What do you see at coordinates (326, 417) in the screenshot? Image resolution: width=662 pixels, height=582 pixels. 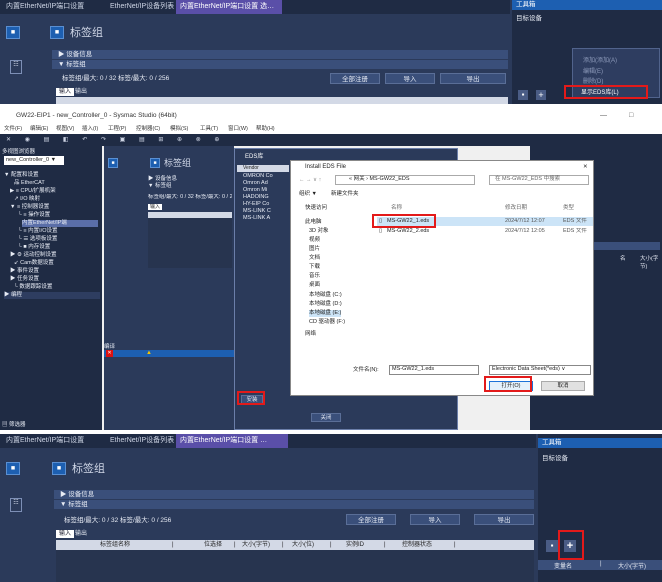 I see `close-button: 关闭` at bounding box center [326, 417].